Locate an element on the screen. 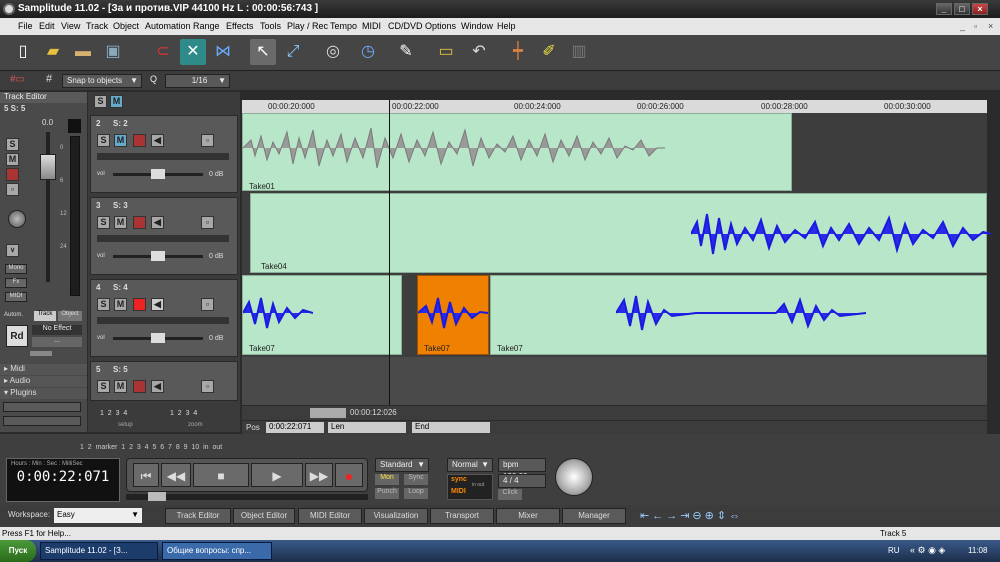  volume-slider-handle is located at coordinates (158, 256).